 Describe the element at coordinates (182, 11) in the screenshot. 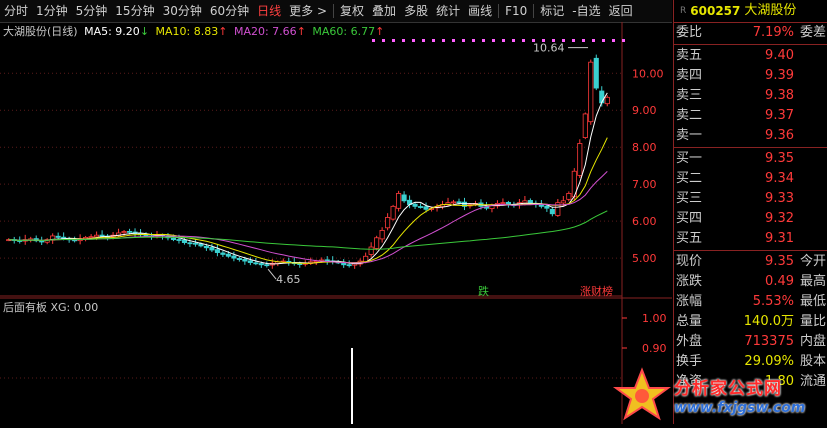

I see `toolbar-item-4: 30分钟` at that location.